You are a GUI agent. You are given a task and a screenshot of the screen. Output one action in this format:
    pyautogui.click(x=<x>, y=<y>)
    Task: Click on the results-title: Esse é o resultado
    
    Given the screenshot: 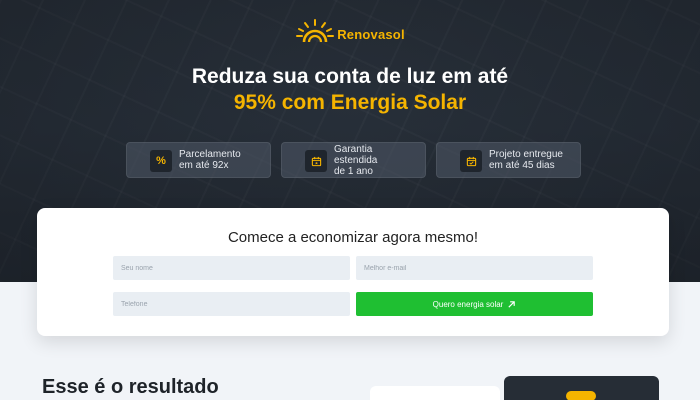 What is the action you would take?
    pyautogui.click(x=130, y=387)
    